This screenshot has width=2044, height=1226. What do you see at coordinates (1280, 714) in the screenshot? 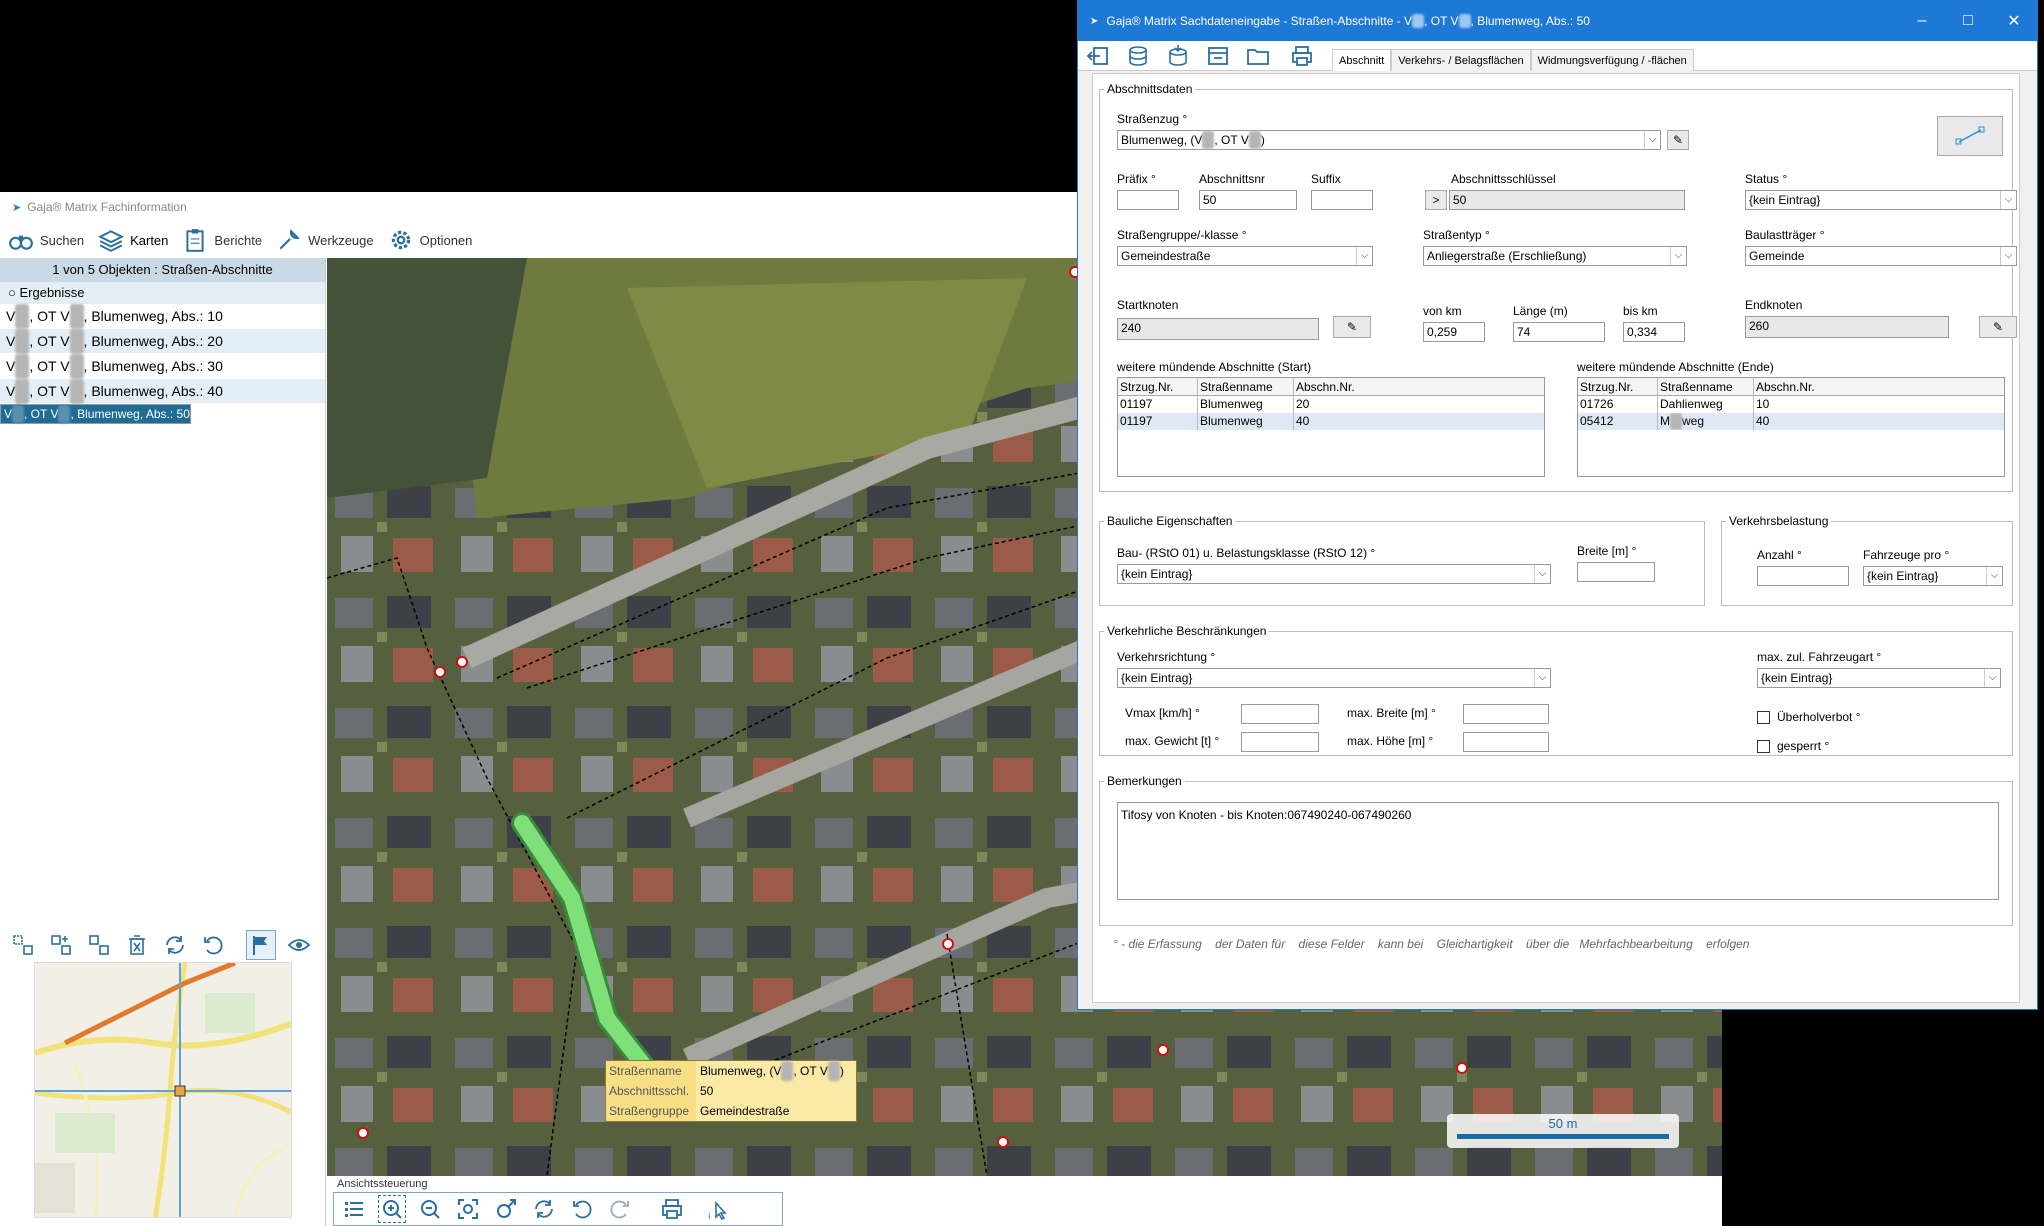
I see `vmax-input` at bounding box center [1280, 714].